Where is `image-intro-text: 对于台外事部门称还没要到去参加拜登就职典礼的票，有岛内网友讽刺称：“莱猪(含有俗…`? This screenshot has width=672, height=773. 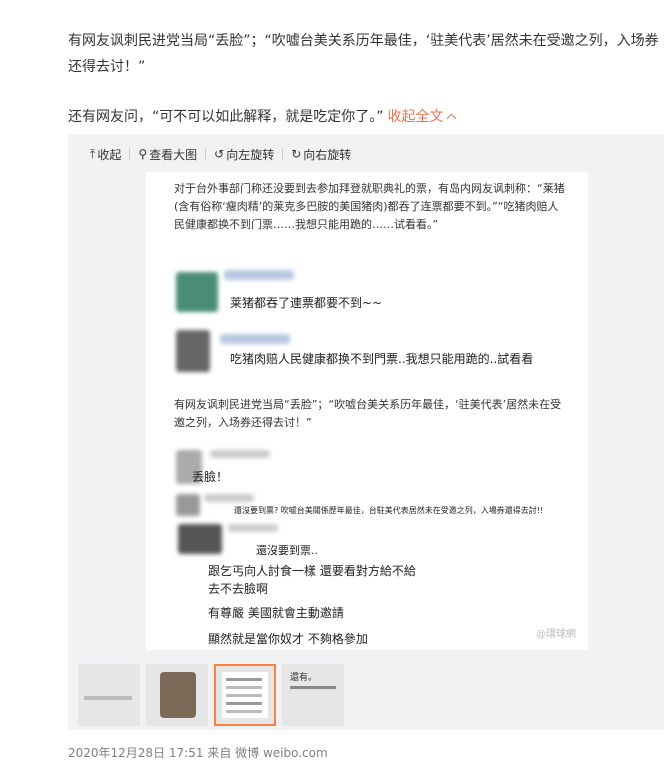 image-intro-text: 对于台外事部门称还没要到去参加拜登就职典礼的票，有岛内网友讽刺称：“莱猪(含有俗… is located at coordinates (369, 206).